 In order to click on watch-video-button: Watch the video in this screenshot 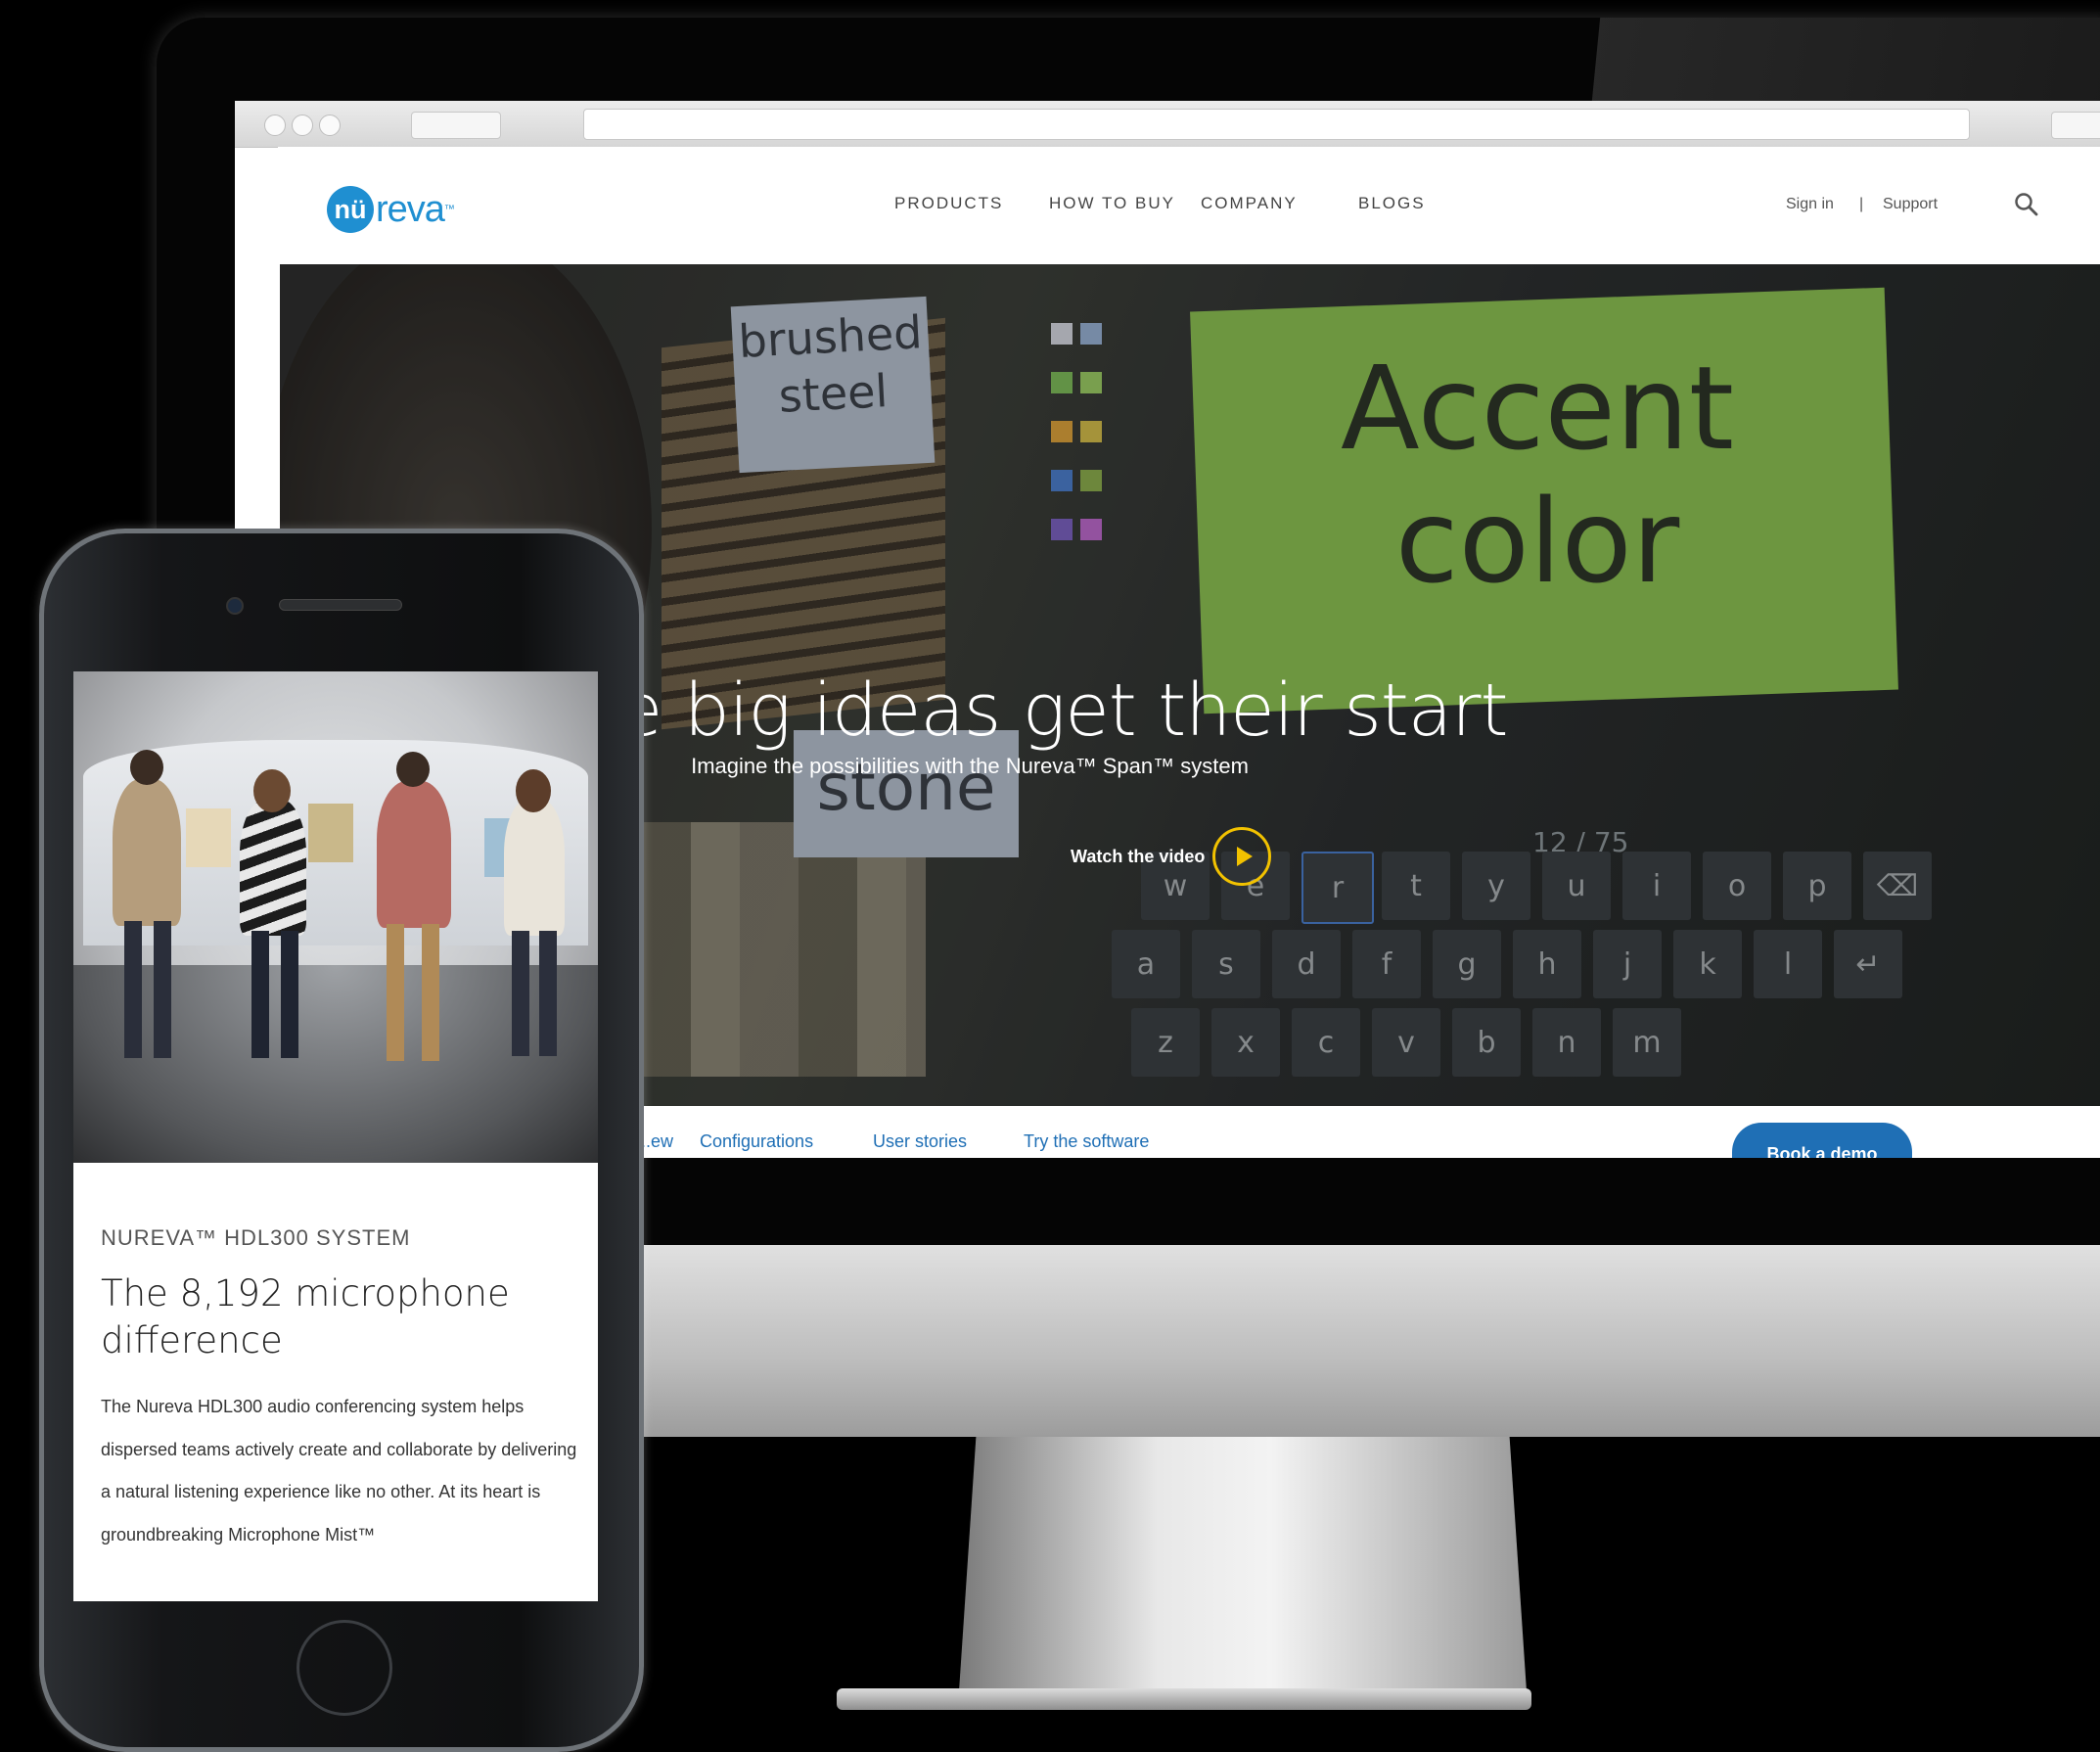, I will do `click(1171, 856)`.